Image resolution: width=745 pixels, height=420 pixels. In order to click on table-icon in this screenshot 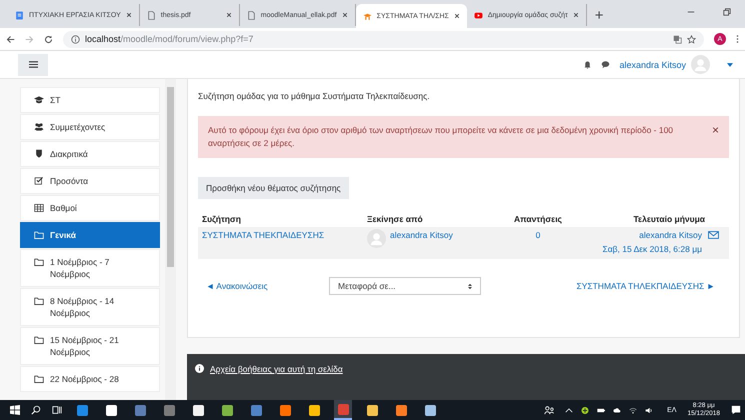, I will do `click(39, 208)`.